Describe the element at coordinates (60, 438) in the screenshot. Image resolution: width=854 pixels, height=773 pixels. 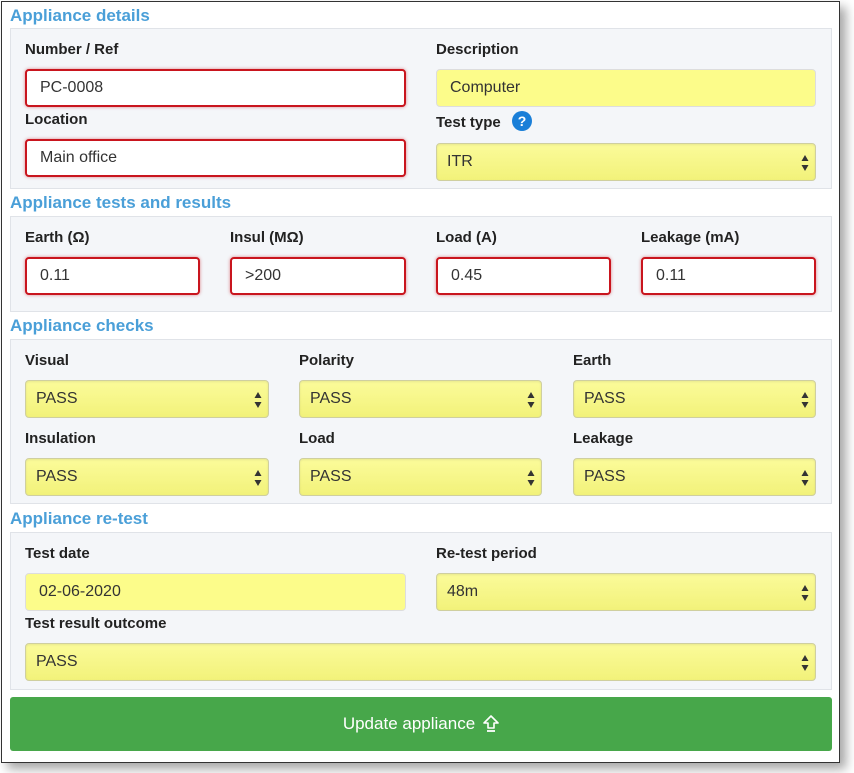
I see `insulation-label: Insulation` at that location.